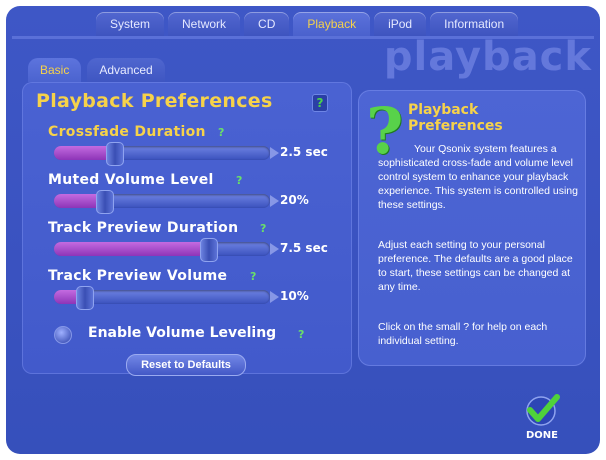 Image resolution: width=606 pixels, height=460 pixels. What do you see at coordinates (126, 70) in the screenshot?
I see `subtab-advanced: Advanced` at bounding box center [126, 70].